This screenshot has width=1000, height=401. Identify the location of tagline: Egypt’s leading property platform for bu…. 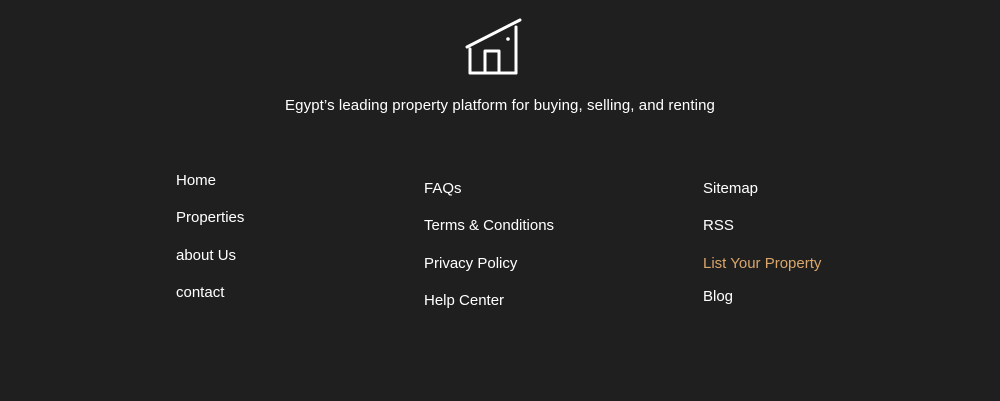
(500, 105).